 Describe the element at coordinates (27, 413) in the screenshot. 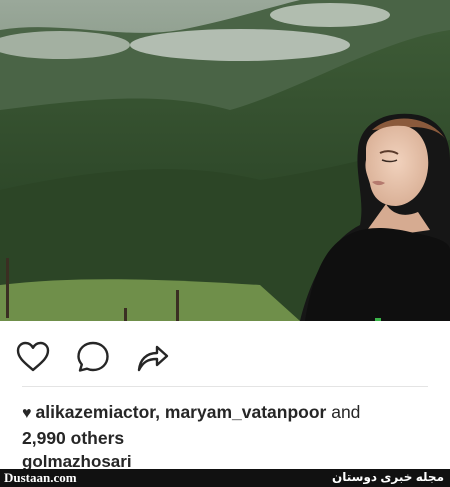

I see `heart-filled-icon: ♥` at that location.